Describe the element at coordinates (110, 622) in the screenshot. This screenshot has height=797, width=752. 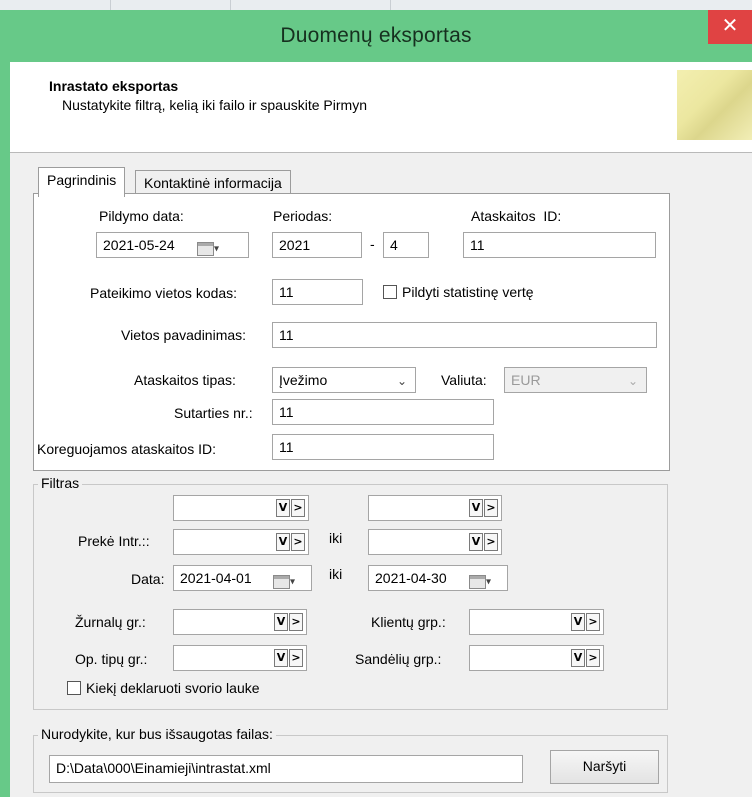
I see `zurnalu-gr-label: Žurnalų gr.:` at that location.